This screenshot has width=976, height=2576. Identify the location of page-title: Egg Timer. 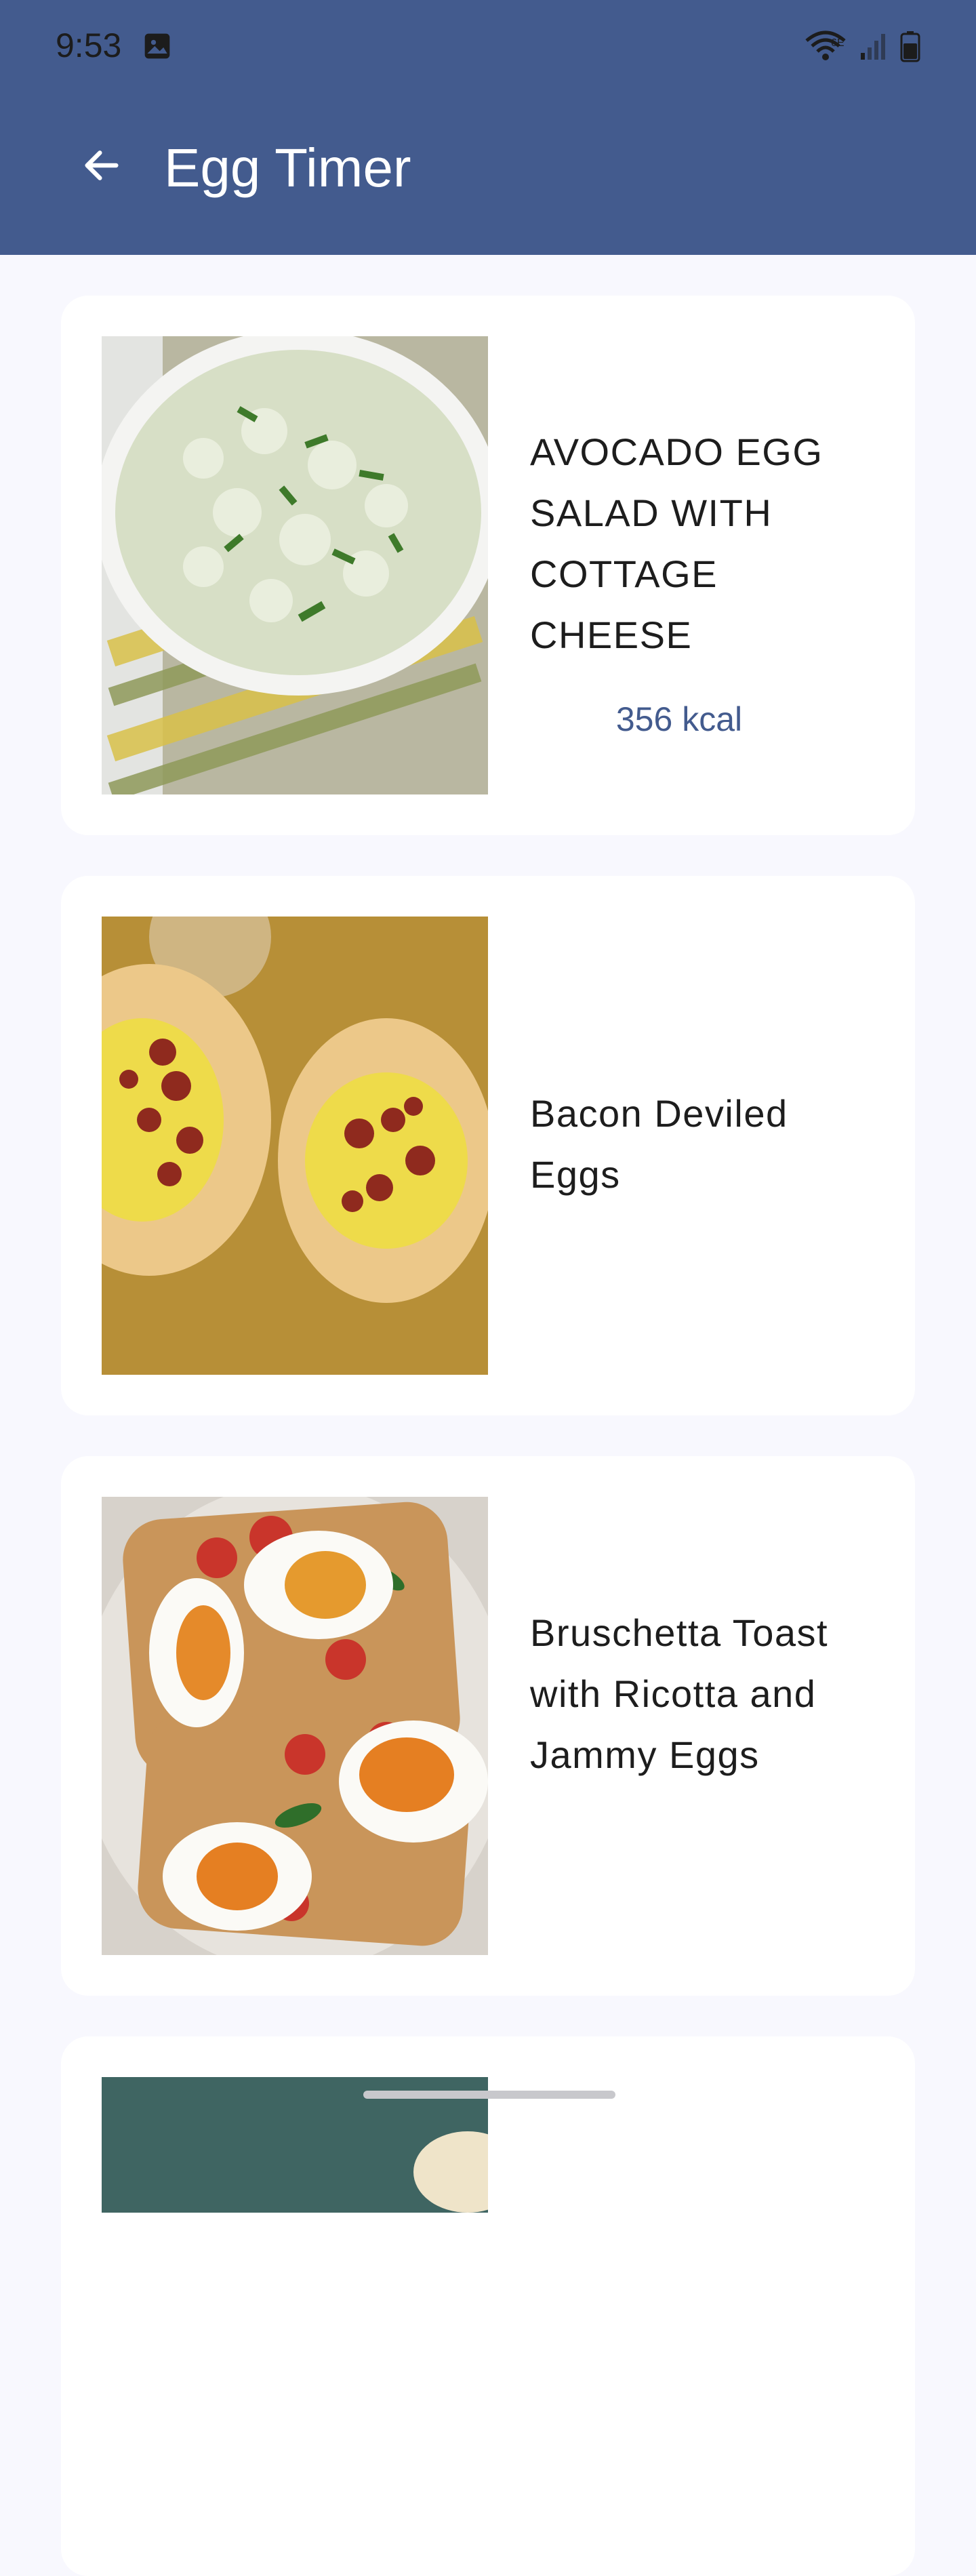
(288, 168).